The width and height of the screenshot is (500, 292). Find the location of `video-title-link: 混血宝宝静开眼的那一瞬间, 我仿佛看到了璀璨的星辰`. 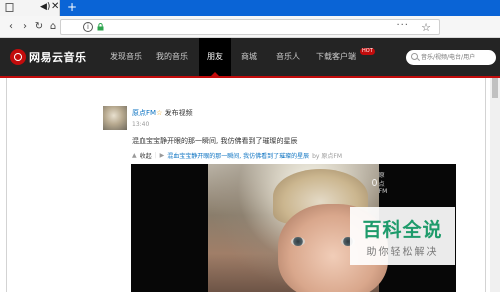

video-title-link: 混血宝宝静开眼的那一瞬间, 我仿佛看到了璀璨的星辰 is located at coordinates (238, 155).